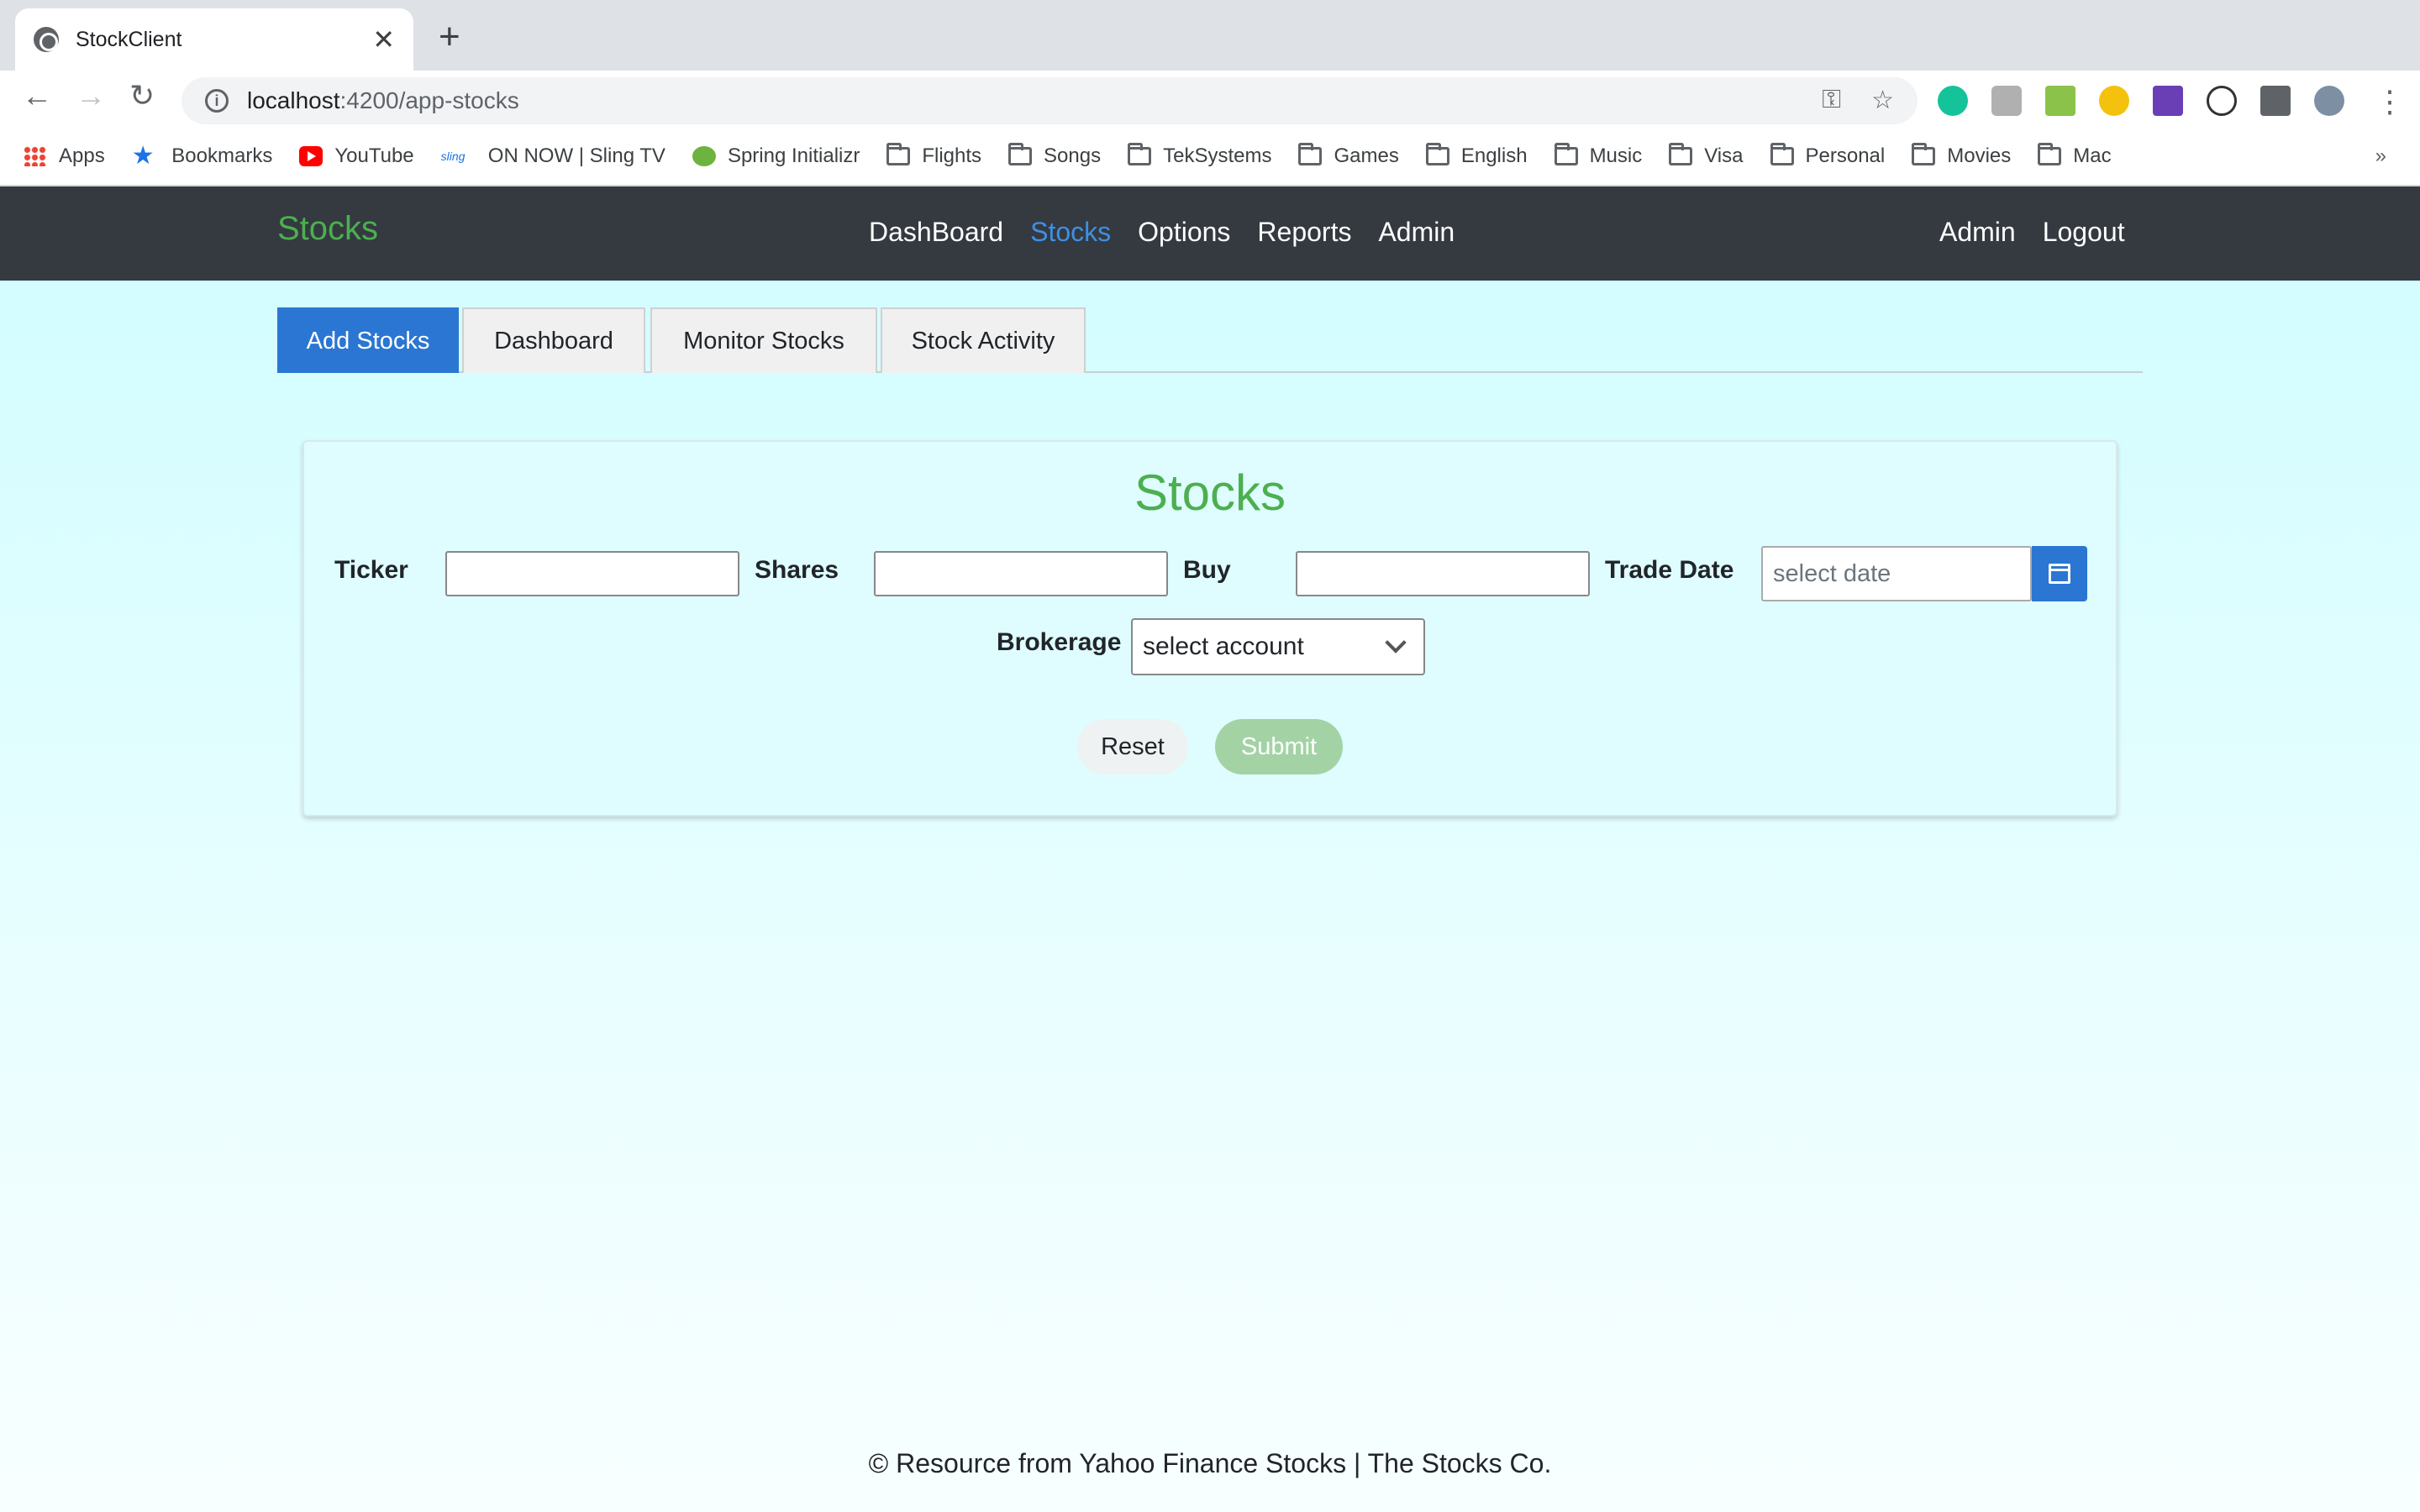  I want to click on bookmark-folder-games: Games, so click(1348, 155).